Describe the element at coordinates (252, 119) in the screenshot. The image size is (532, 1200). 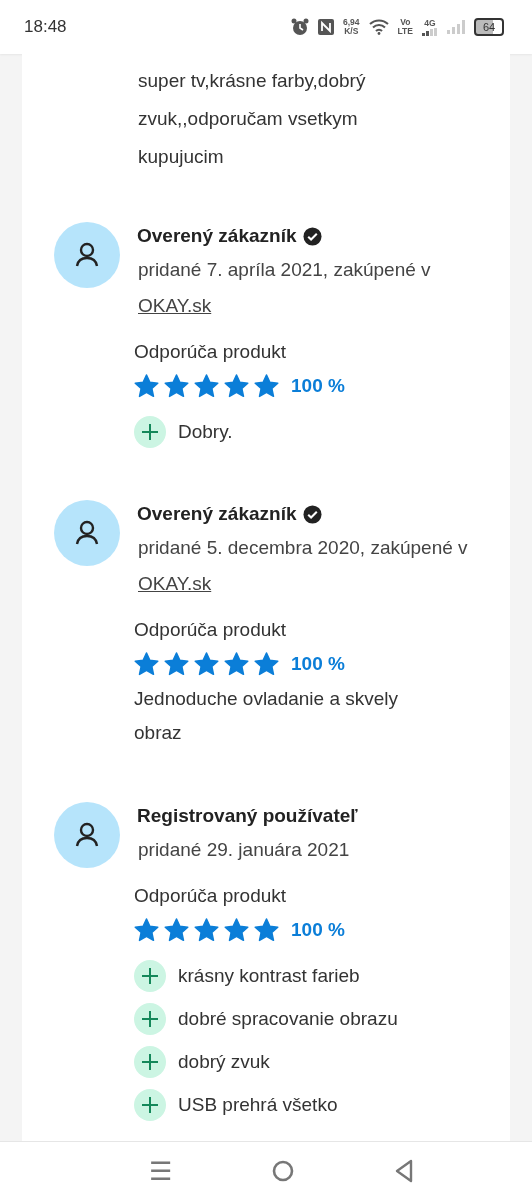
I see `review-text: super tv,krásne farby,dobrý zvuk,,odporučam vsetkym kupujucim` at that location.